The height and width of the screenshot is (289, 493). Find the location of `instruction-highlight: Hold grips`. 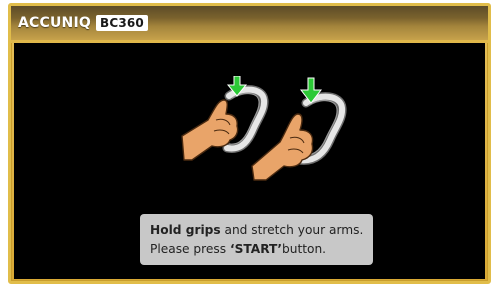

instruction-highlight: Hold grips is located at coordinates (185, 230).